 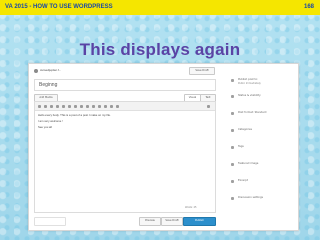 What do you see at coordinates (241, 146) in the screenshot?
I see `sidebar-label: Tags` at bounding box center [241, 146].